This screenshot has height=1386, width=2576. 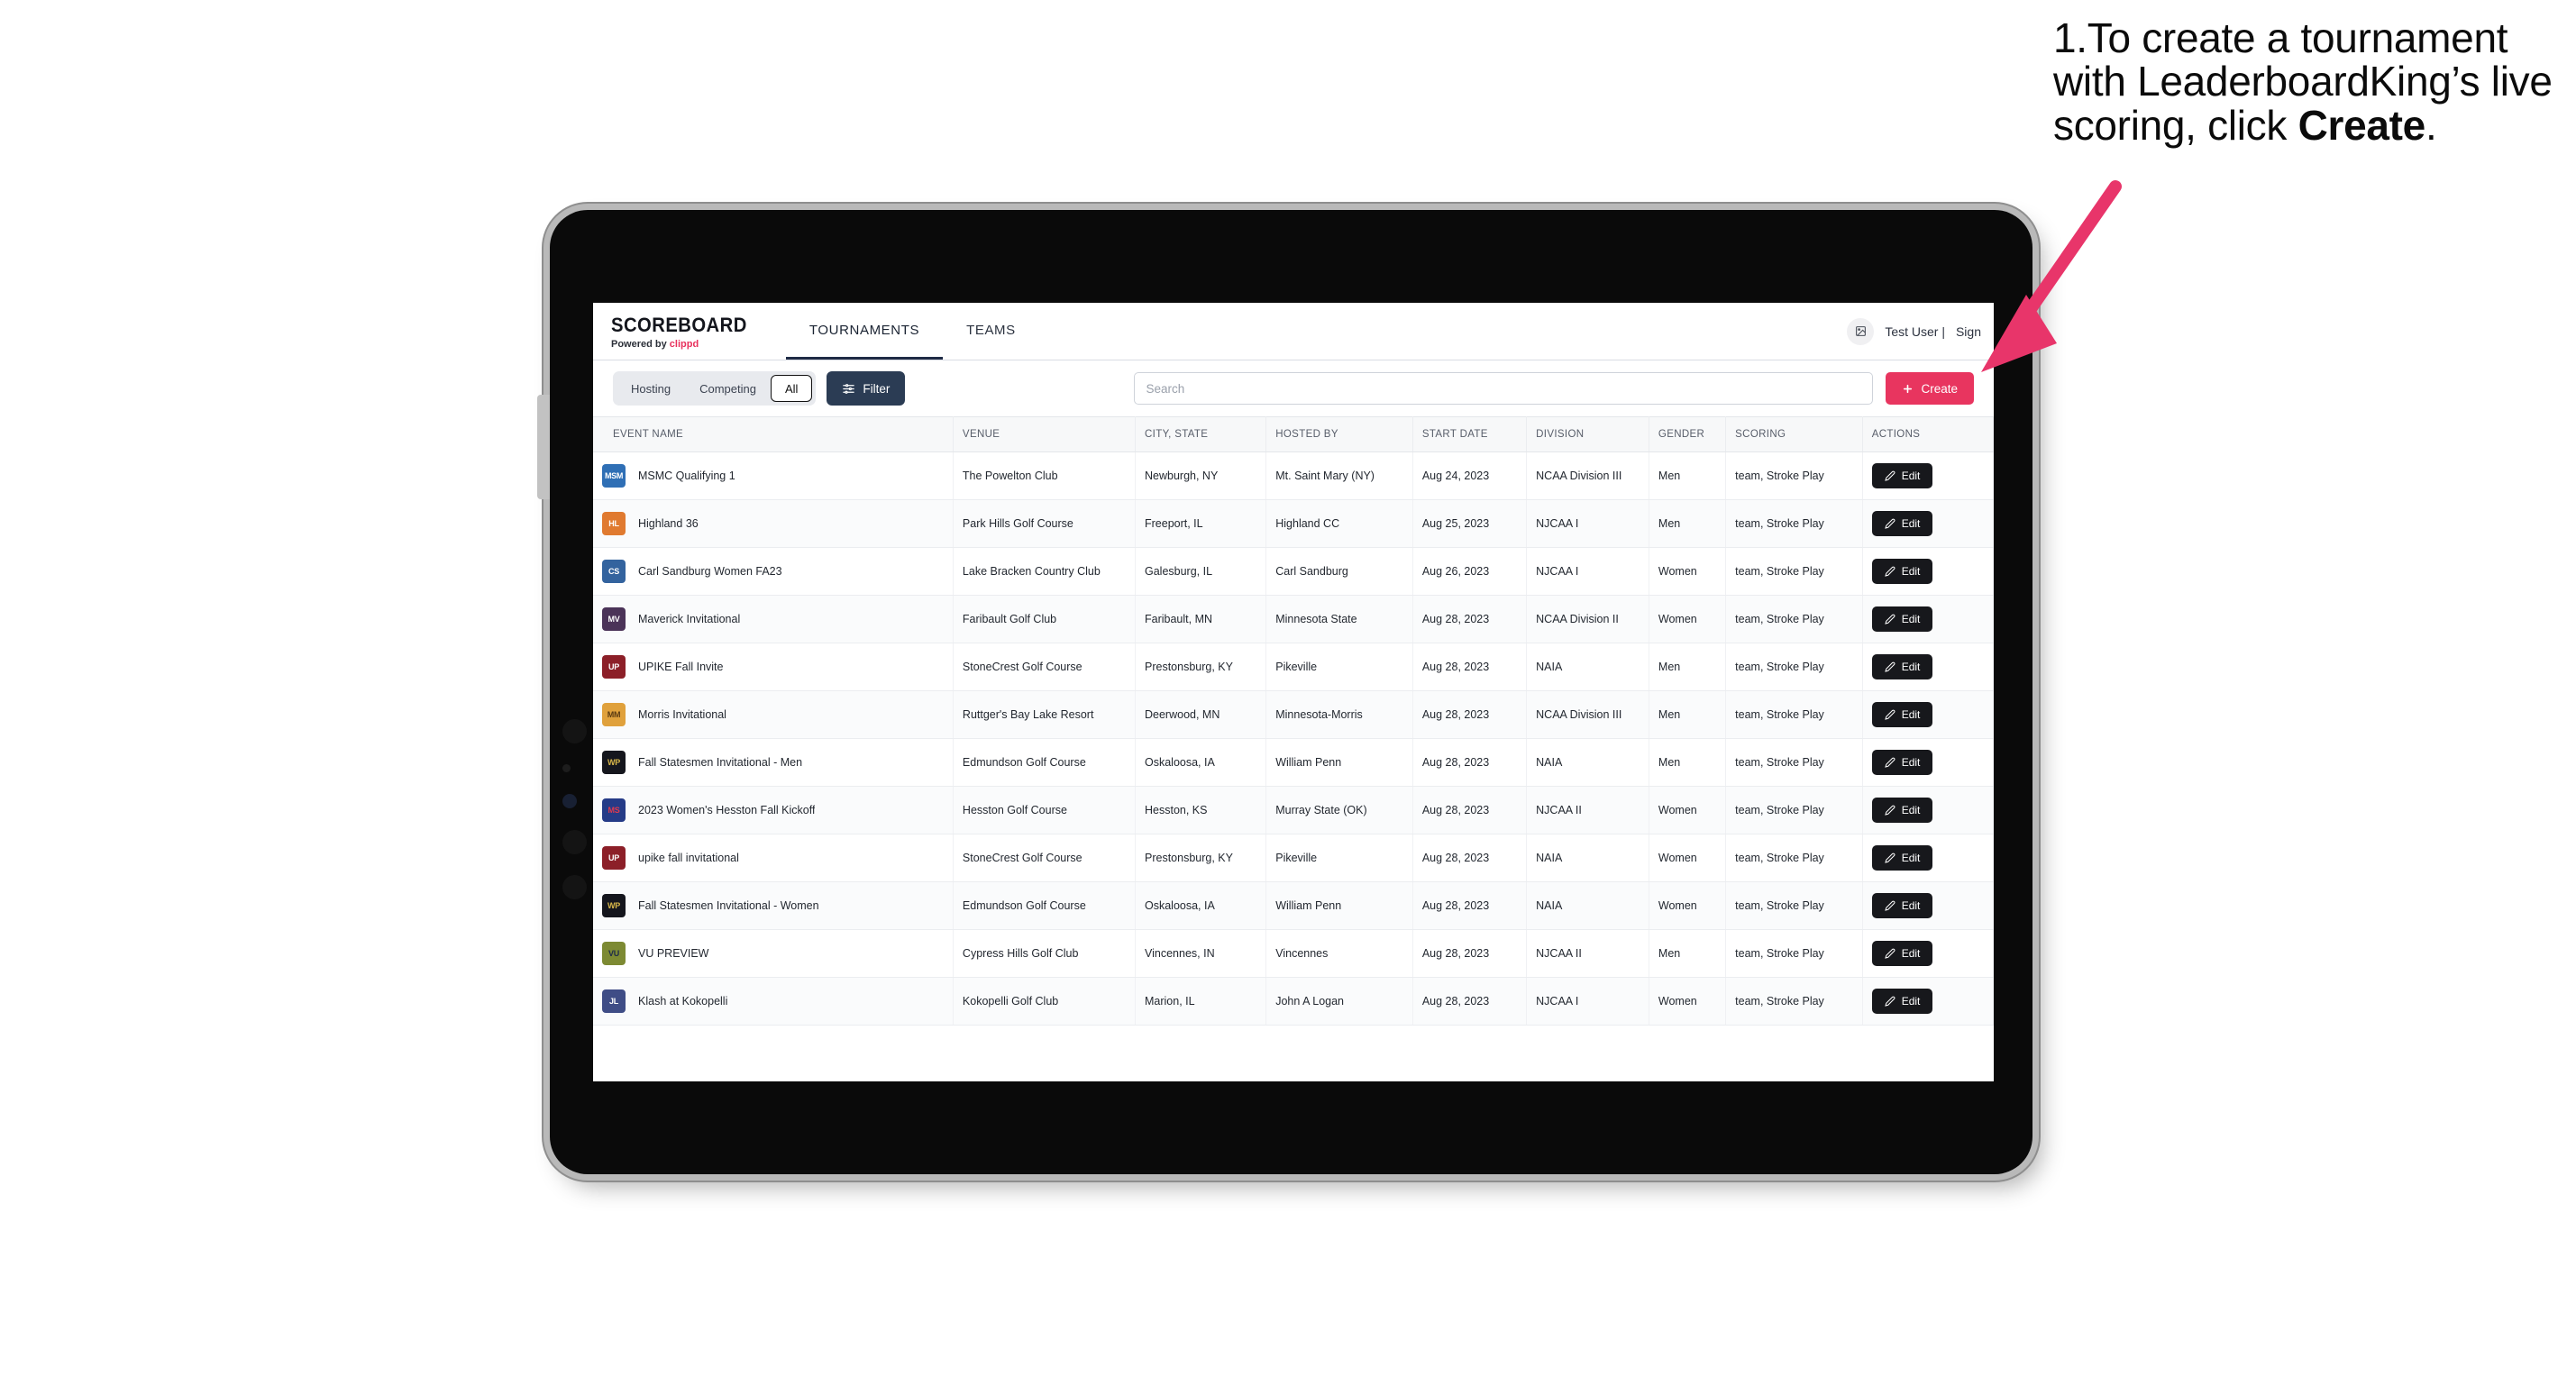 What do you see at coordinates (2431, 125) in the screenshot?
I see `annotation-period: .` at bounding box center [2431, 125].